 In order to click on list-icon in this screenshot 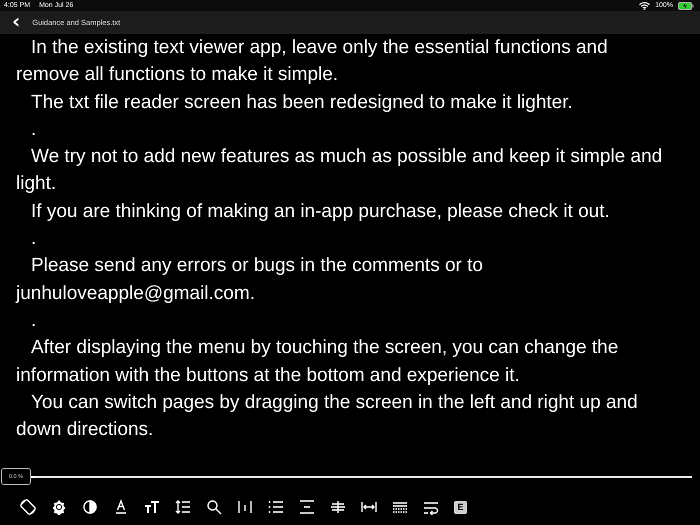, I will do `click(276, 507)`.